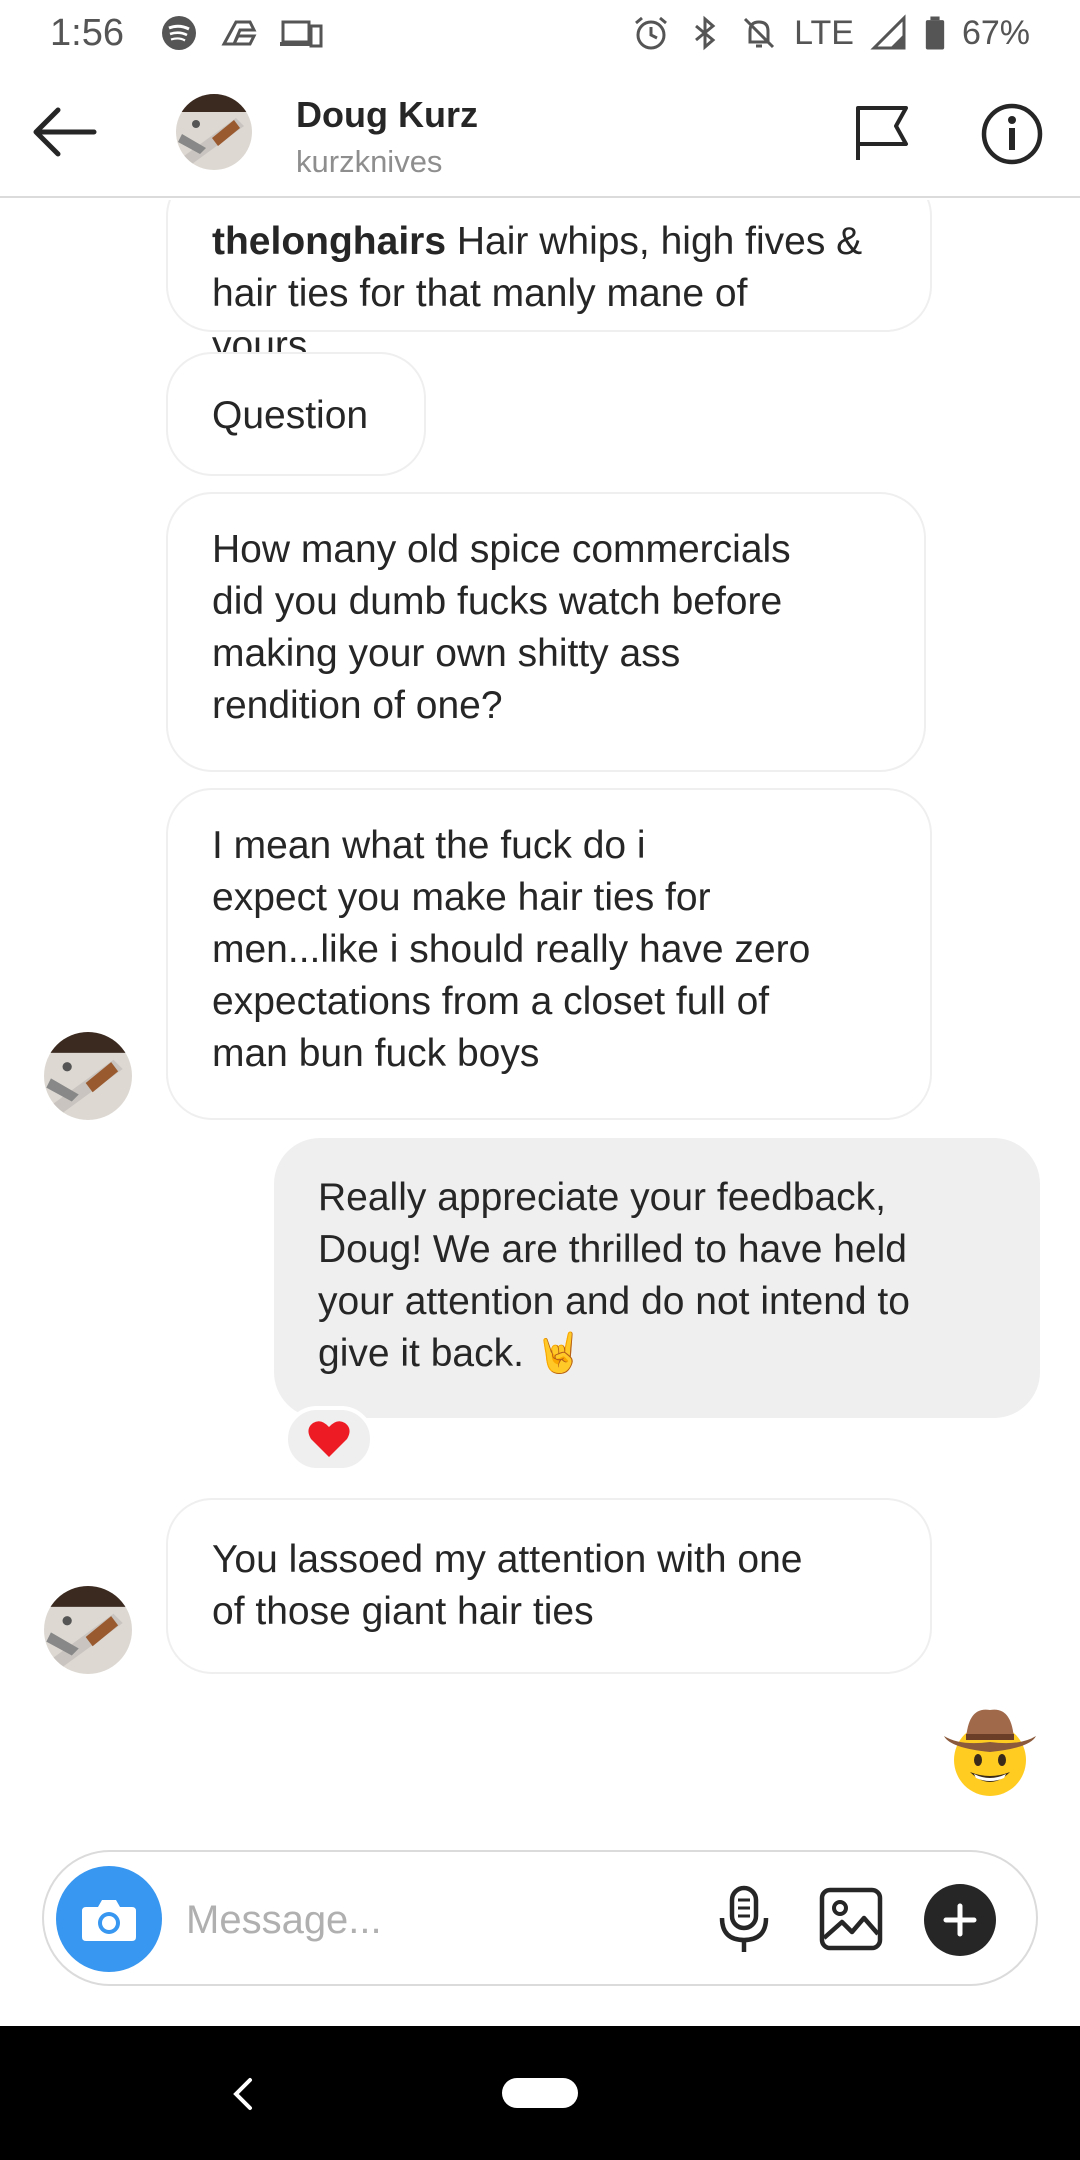 This screenshot has height=2160, width=1080. What do you see at coordinates (540, 33) in the screenshot?
I see `status-bar: 1:56 LTE 67%` at bounding box center [540, 33].